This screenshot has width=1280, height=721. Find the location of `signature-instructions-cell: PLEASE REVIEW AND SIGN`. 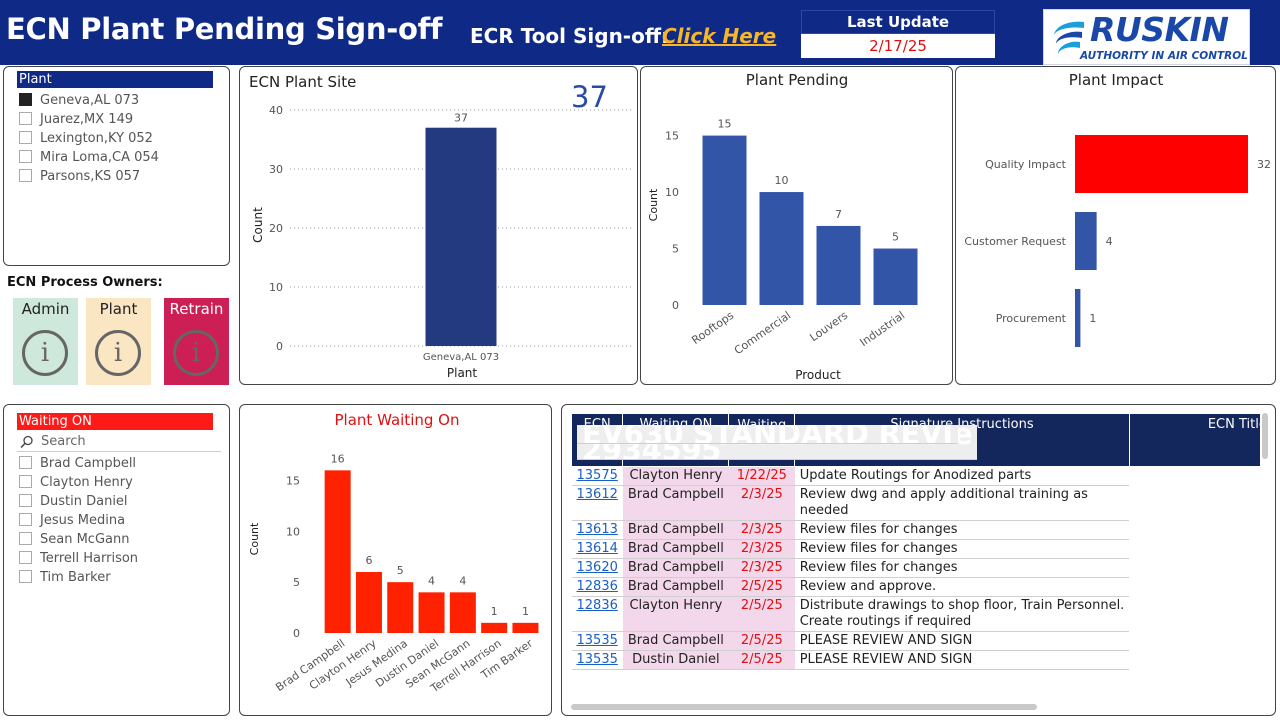

signature-instructions-cell: PLEASE REVIEW AND SIGN is located at coordinates (962, 660).